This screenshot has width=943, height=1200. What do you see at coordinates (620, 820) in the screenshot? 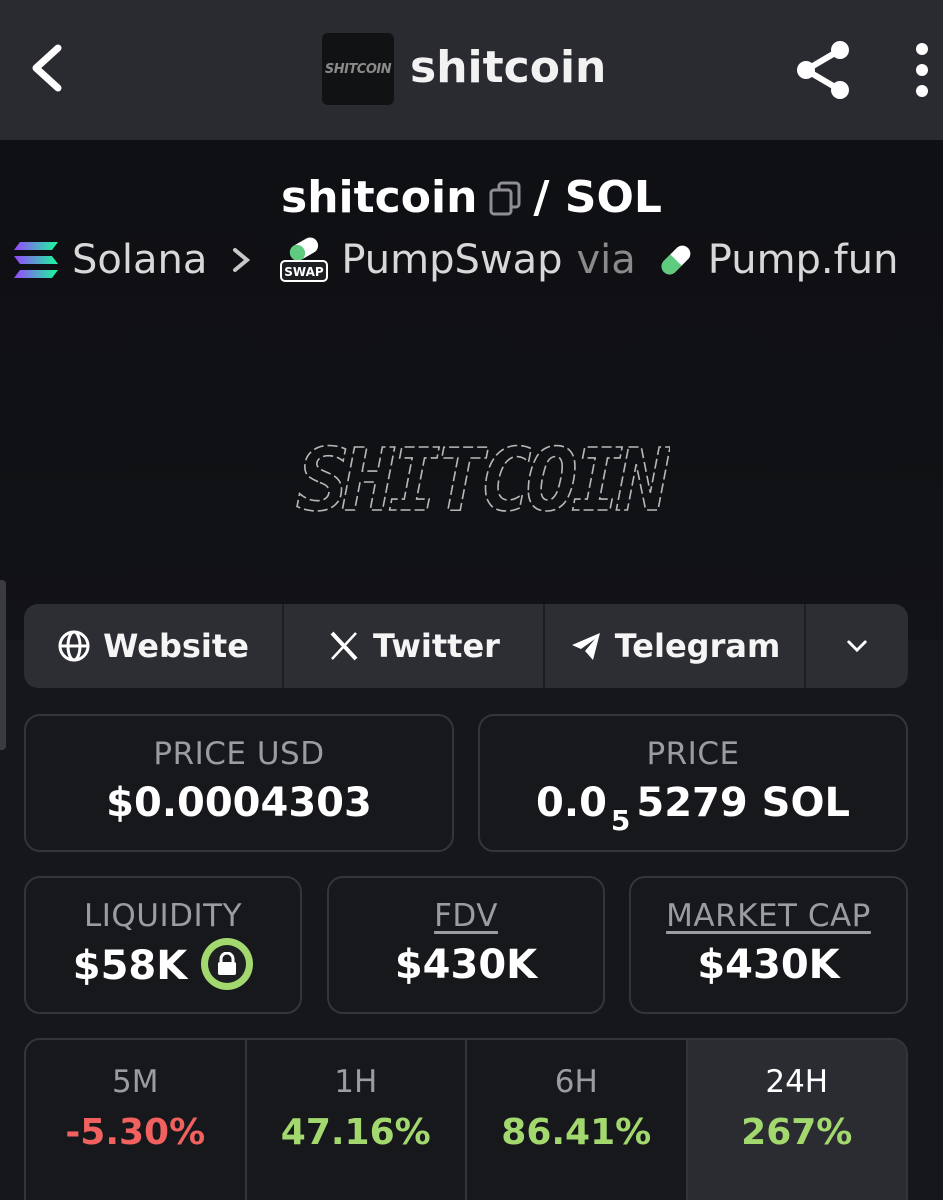
I see `price-native-zero-count: 5` at bounding box center [620, 820].